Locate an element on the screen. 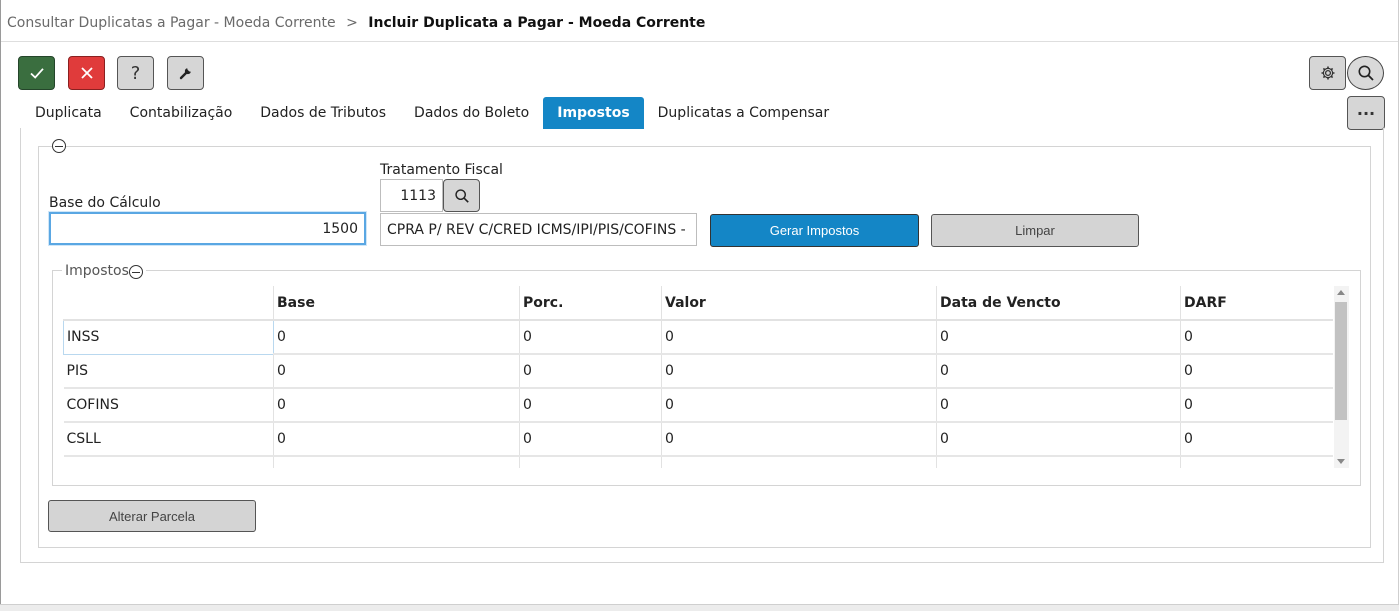 This screenshot has height=611, width=1399. tratamento-fiscal-label: Tratamento Fiscal is located at coordinates (441, 170).